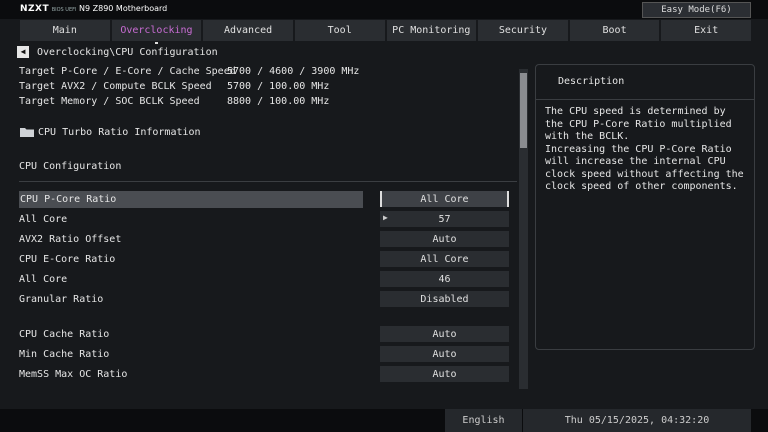 The height and width of the screenshot is (432, 768). Describe the element at coordinates (269, 299) in the screenshot. I see `setting-granular-ratio: Granular Ratio Disabled` at that location.